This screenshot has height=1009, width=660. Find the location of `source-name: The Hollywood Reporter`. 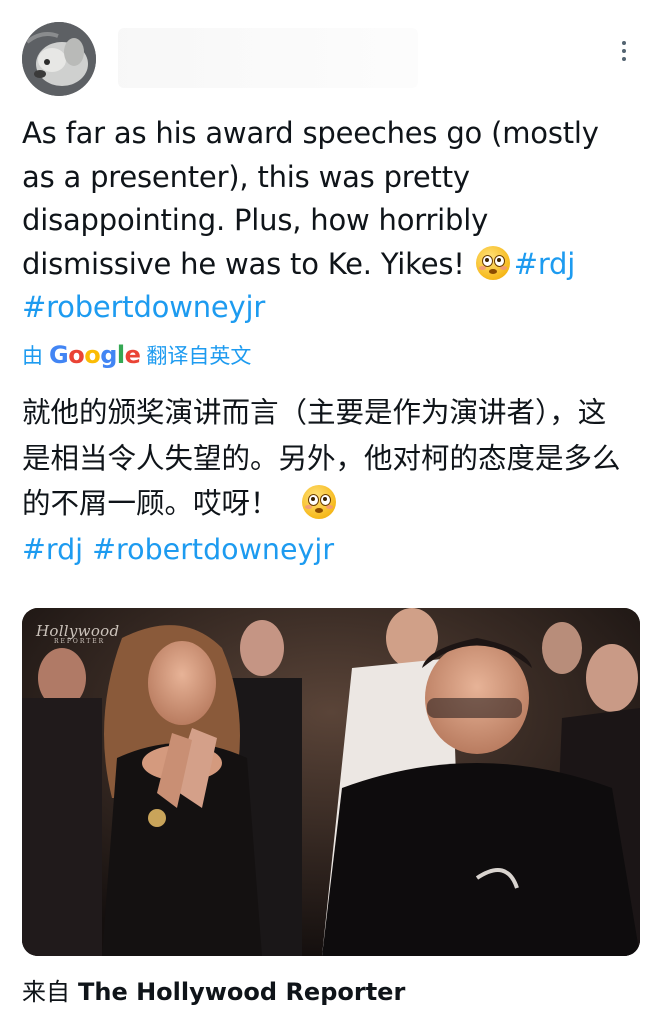

source-name: The Hollywood Reporter is located at coordinates (242, 992).